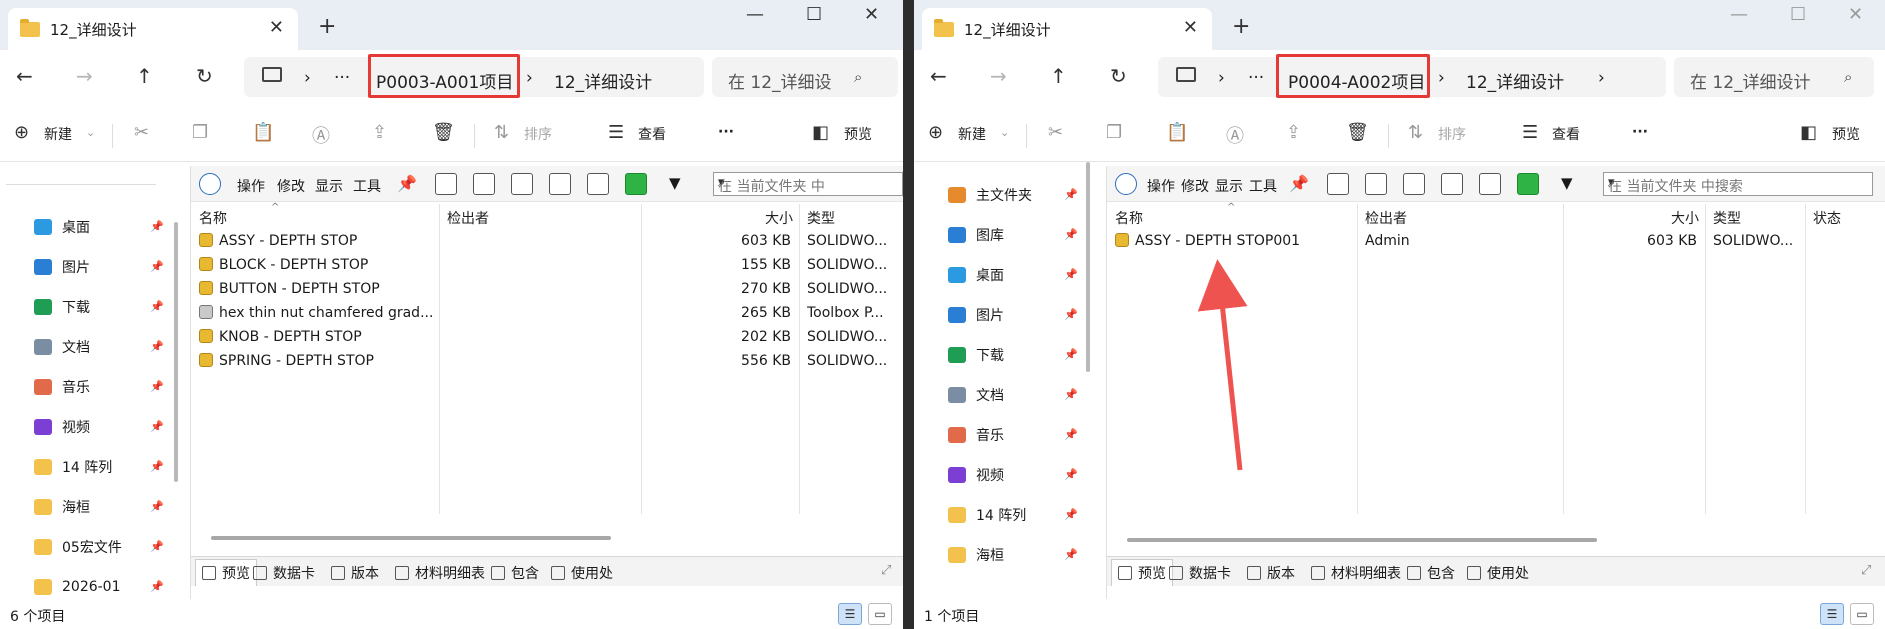 The width and height of the screenshot is (1885, 629). Describe the element at coordinates (62, 347) in the screenshot. I see `sidebar-item: 文档` at that location.